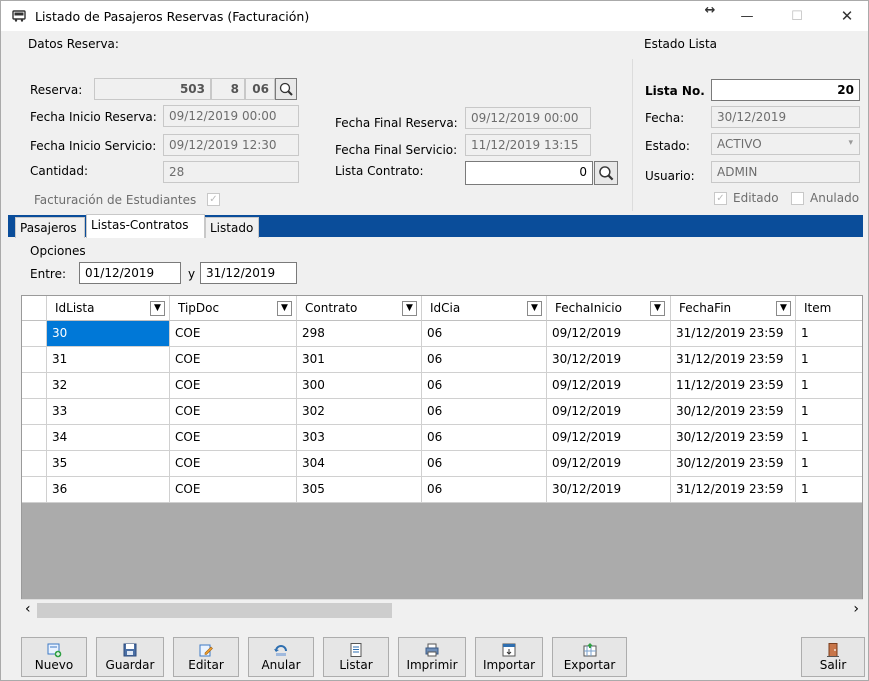  Describe the element at coordinates (286, 89) in the screenshot. I see `reserva-search-button` at that location.